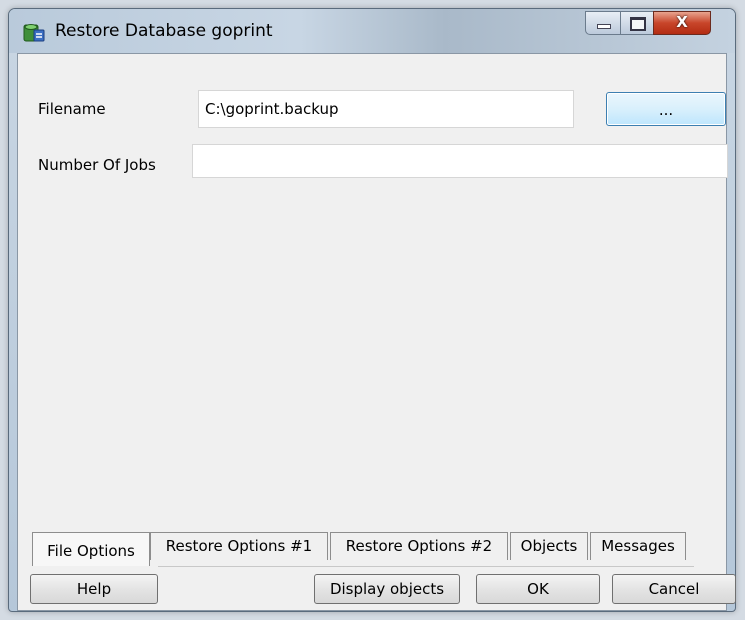 The width and height of the screenshot is (745, 620). I want to click on filename-label: Filename, so click(72, 109).